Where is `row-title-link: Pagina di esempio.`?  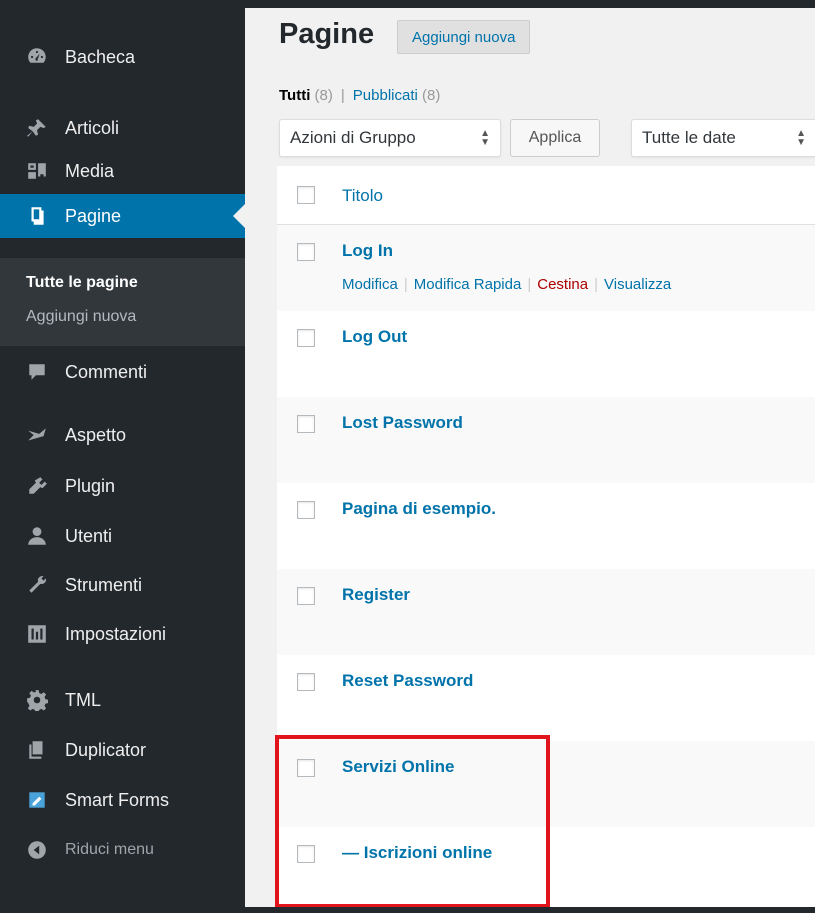
row-title-link: Pagina di esempio. is located at coordinates (419, 509).